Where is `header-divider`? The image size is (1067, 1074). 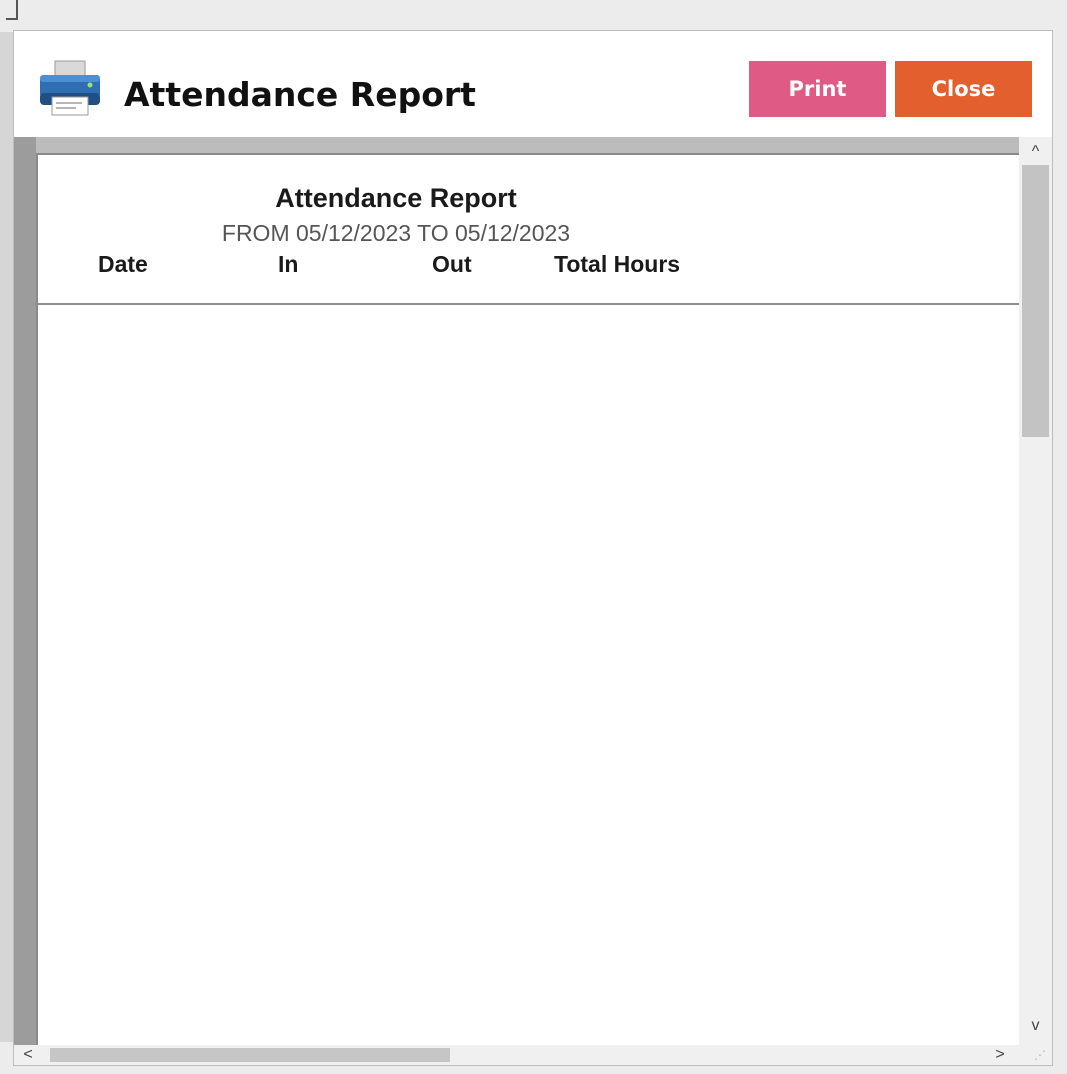
header-divider is located at coordinates (528, 304).